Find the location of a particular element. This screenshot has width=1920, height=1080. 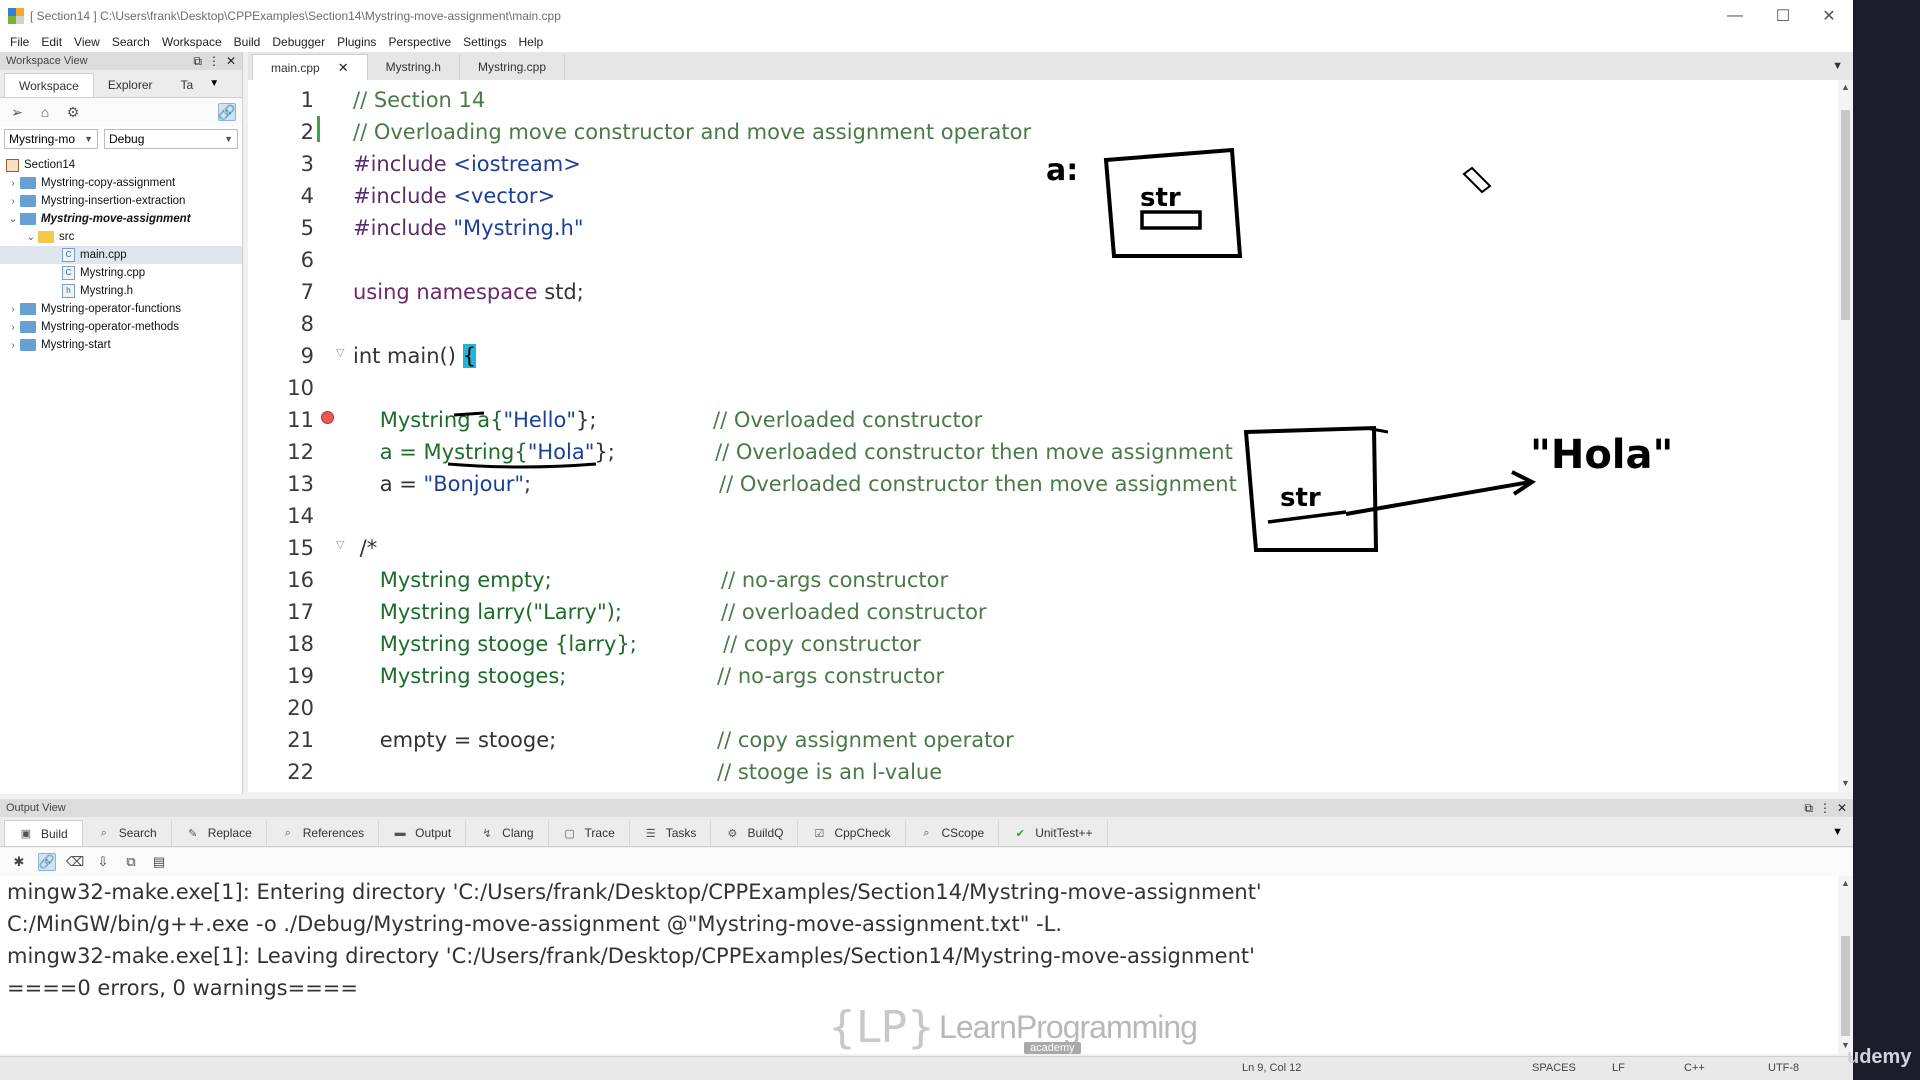

code-line: int main() { is located at coordinates (414, 356).